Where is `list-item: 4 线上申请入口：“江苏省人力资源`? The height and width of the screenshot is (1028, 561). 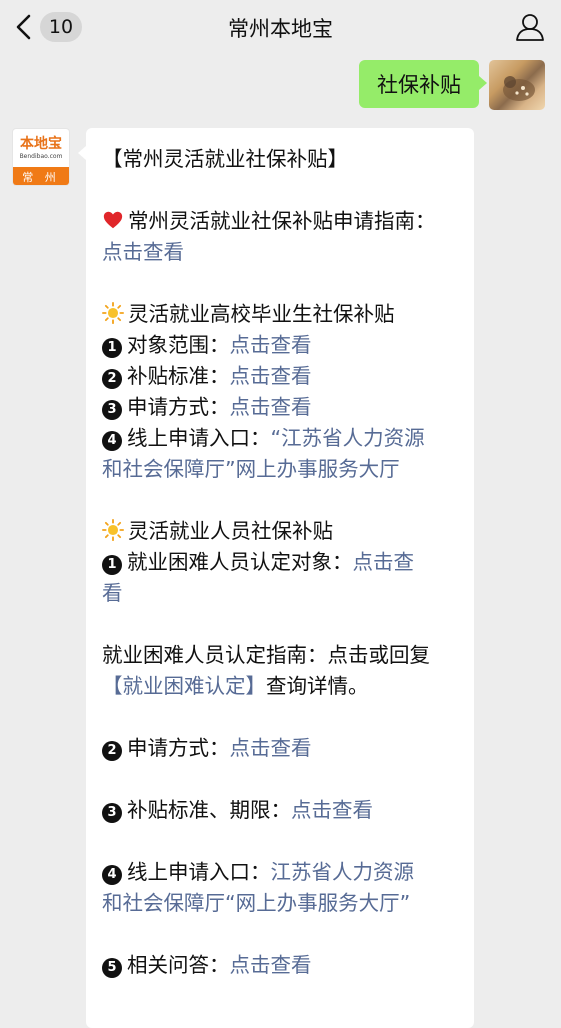
list-item: 4 线上申请入口：“江苏省人力资源 is located at coordinates (281, 438).